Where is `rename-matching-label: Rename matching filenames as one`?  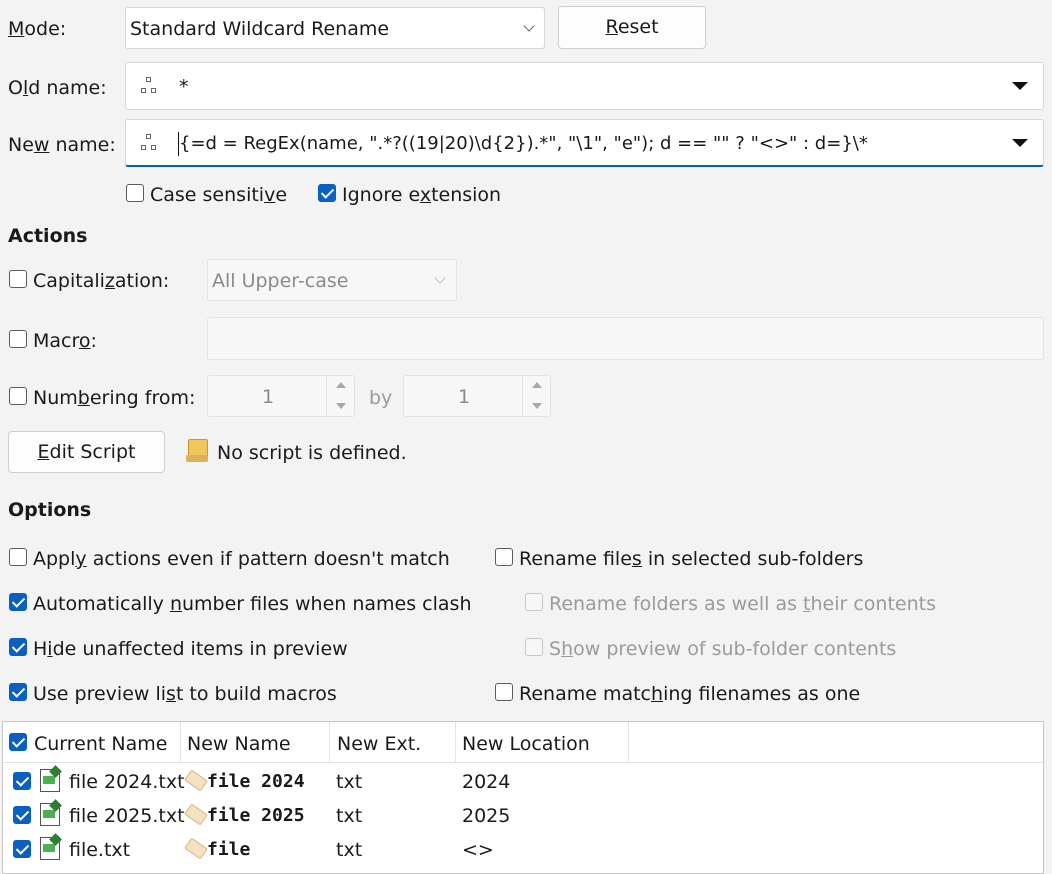
rename-matching-label: Rename matching filenames as one is located at coordinates (690, 694).